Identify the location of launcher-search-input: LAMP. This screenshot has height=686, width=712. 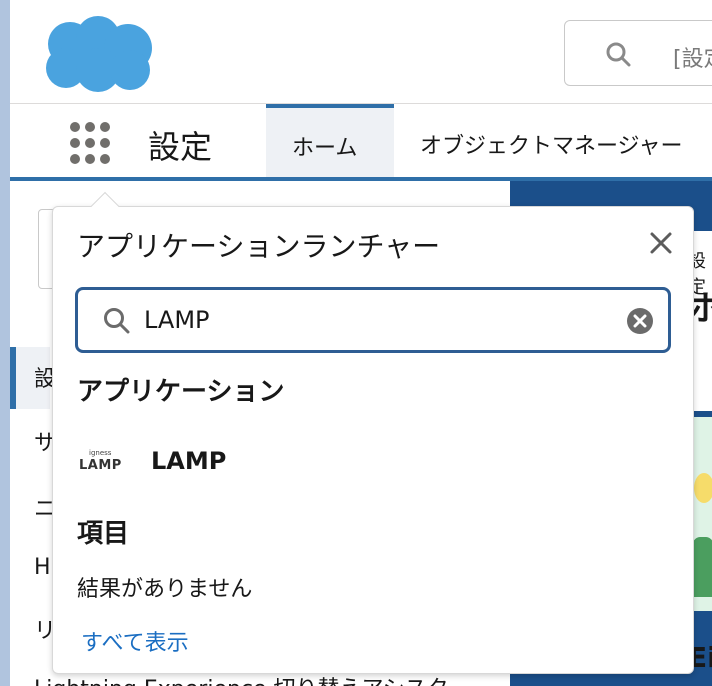
(373, 320).